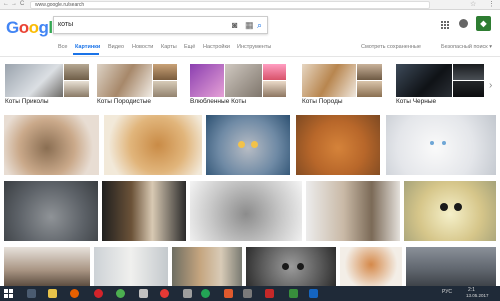 The image size is (500, 301). I want to click on search-box: коты ◙ ▦ ⌕, so click(160, 25).